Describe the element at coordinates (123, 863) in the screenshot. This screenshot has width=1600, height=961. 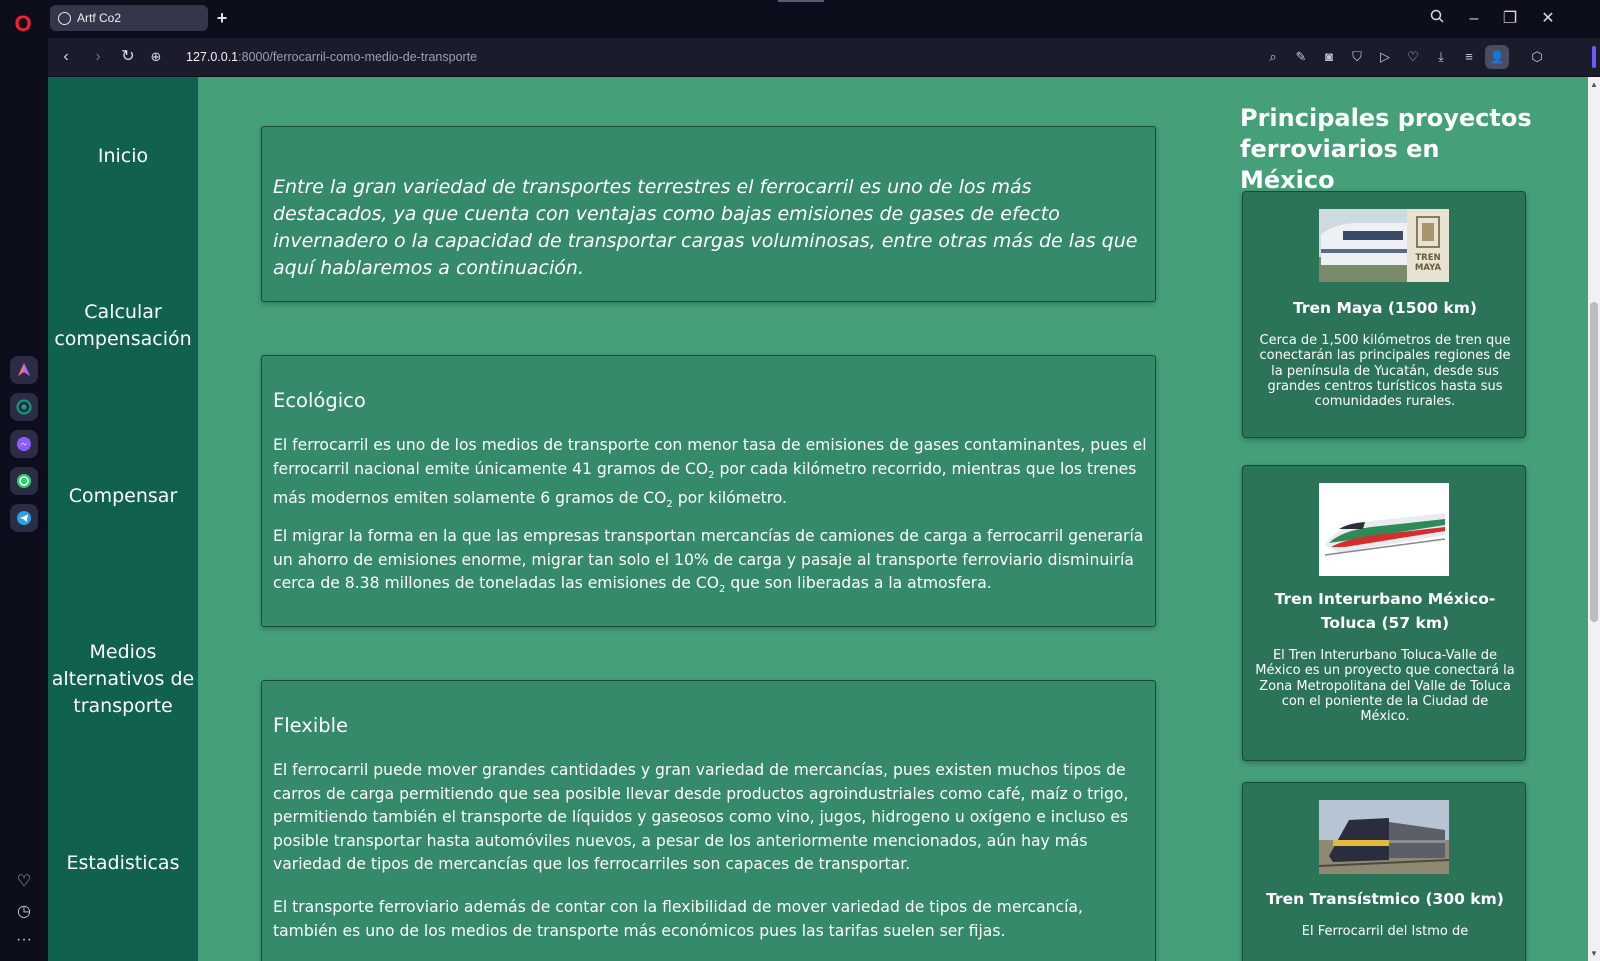
I see `nav-link-estadisticas: Estadisticas` at that location.